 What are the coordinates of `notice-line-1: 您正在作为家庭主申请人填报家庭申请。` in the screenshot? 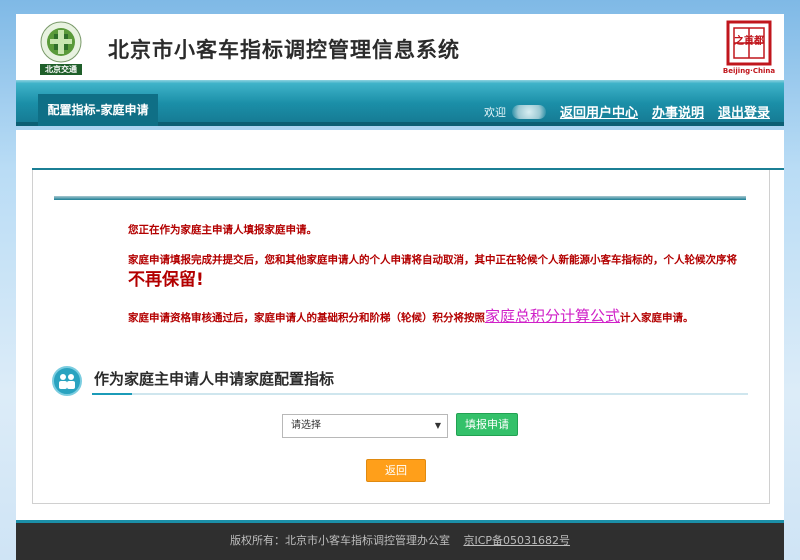 It's located at (222, 230).